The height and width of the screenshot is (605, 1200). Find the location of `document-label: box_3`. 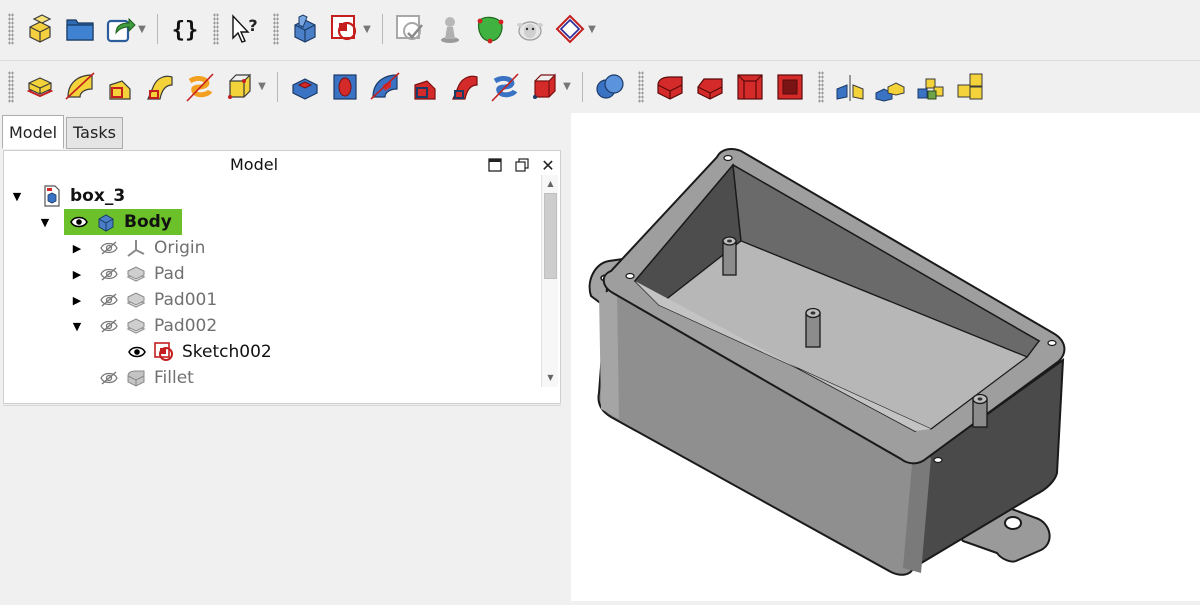

document-label: box_3 is located at coordinates (98, 196).